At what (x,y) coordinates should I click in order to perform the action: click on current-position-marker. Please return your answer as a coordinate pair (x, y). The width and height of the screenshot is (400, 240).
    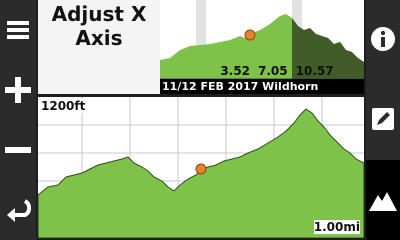
    Looking at the image, I should click on (201, 169).